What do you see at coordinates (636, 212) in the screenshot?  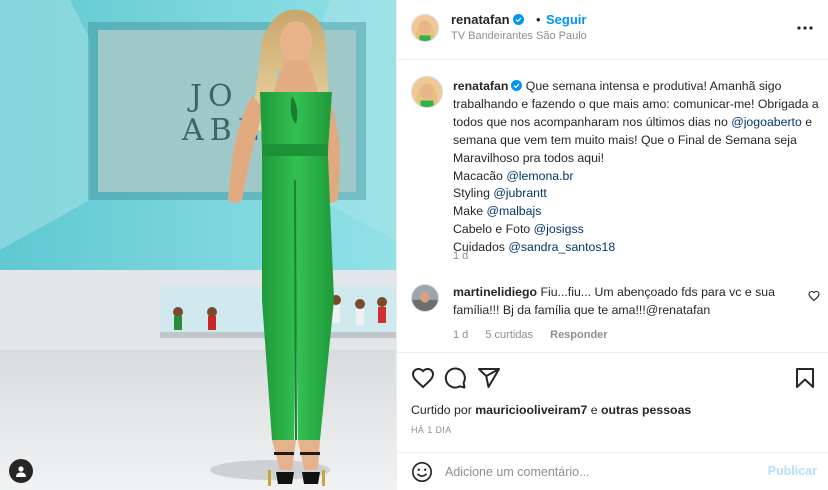 I see `caption-credit-2: Make @malbajs` at bounding box center [636, 212].